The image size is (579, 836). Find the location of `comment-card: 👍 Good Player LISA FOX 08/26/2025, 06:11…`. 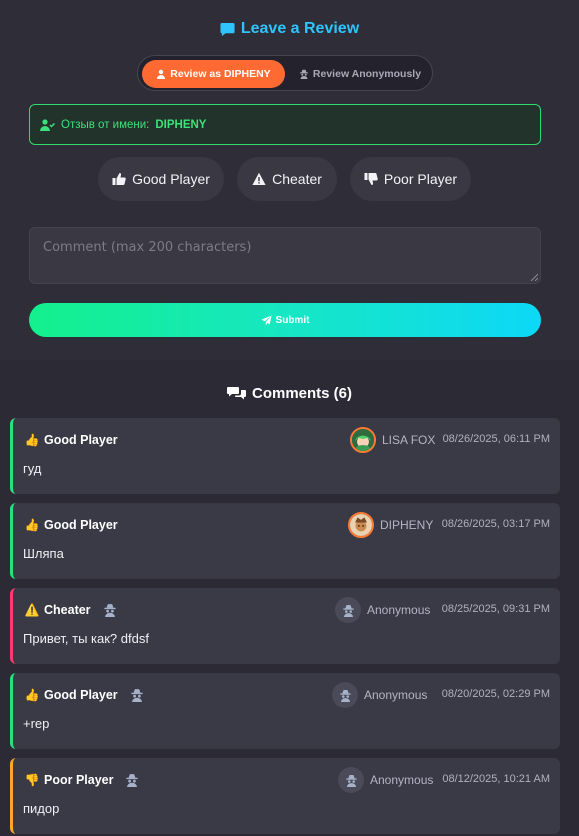

comment-card: 👍 Good Player LISA FOX 08/26/2025, 06:11… is located at coordinates (285, 456).